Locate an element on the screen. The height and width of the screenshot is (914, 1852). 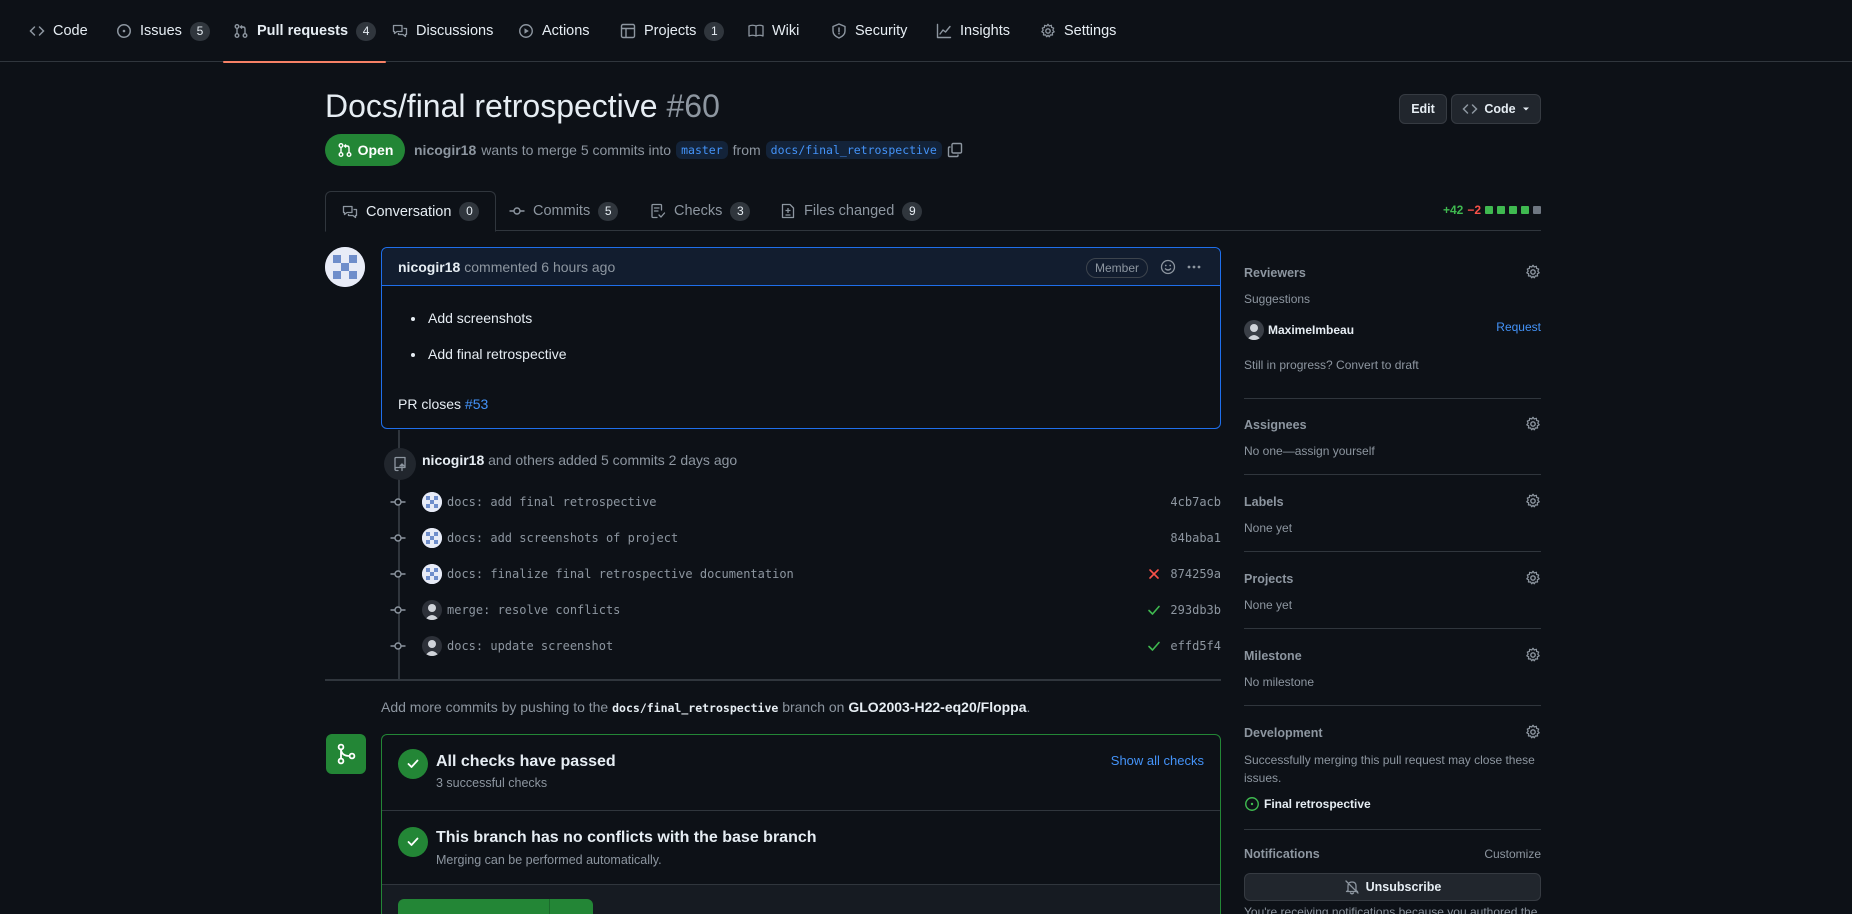
assignees-title: Assignees is located at coordinates (1275, 425).